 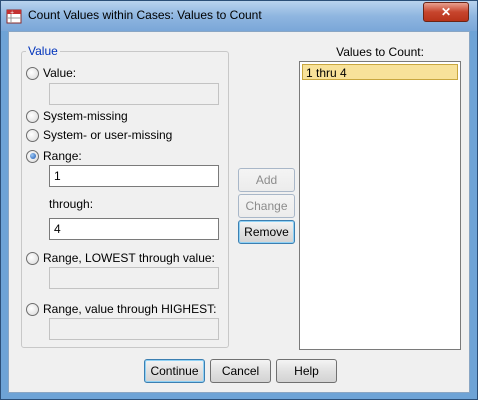 I want to click on close-icon: ✕, so click(x=446, y=12).